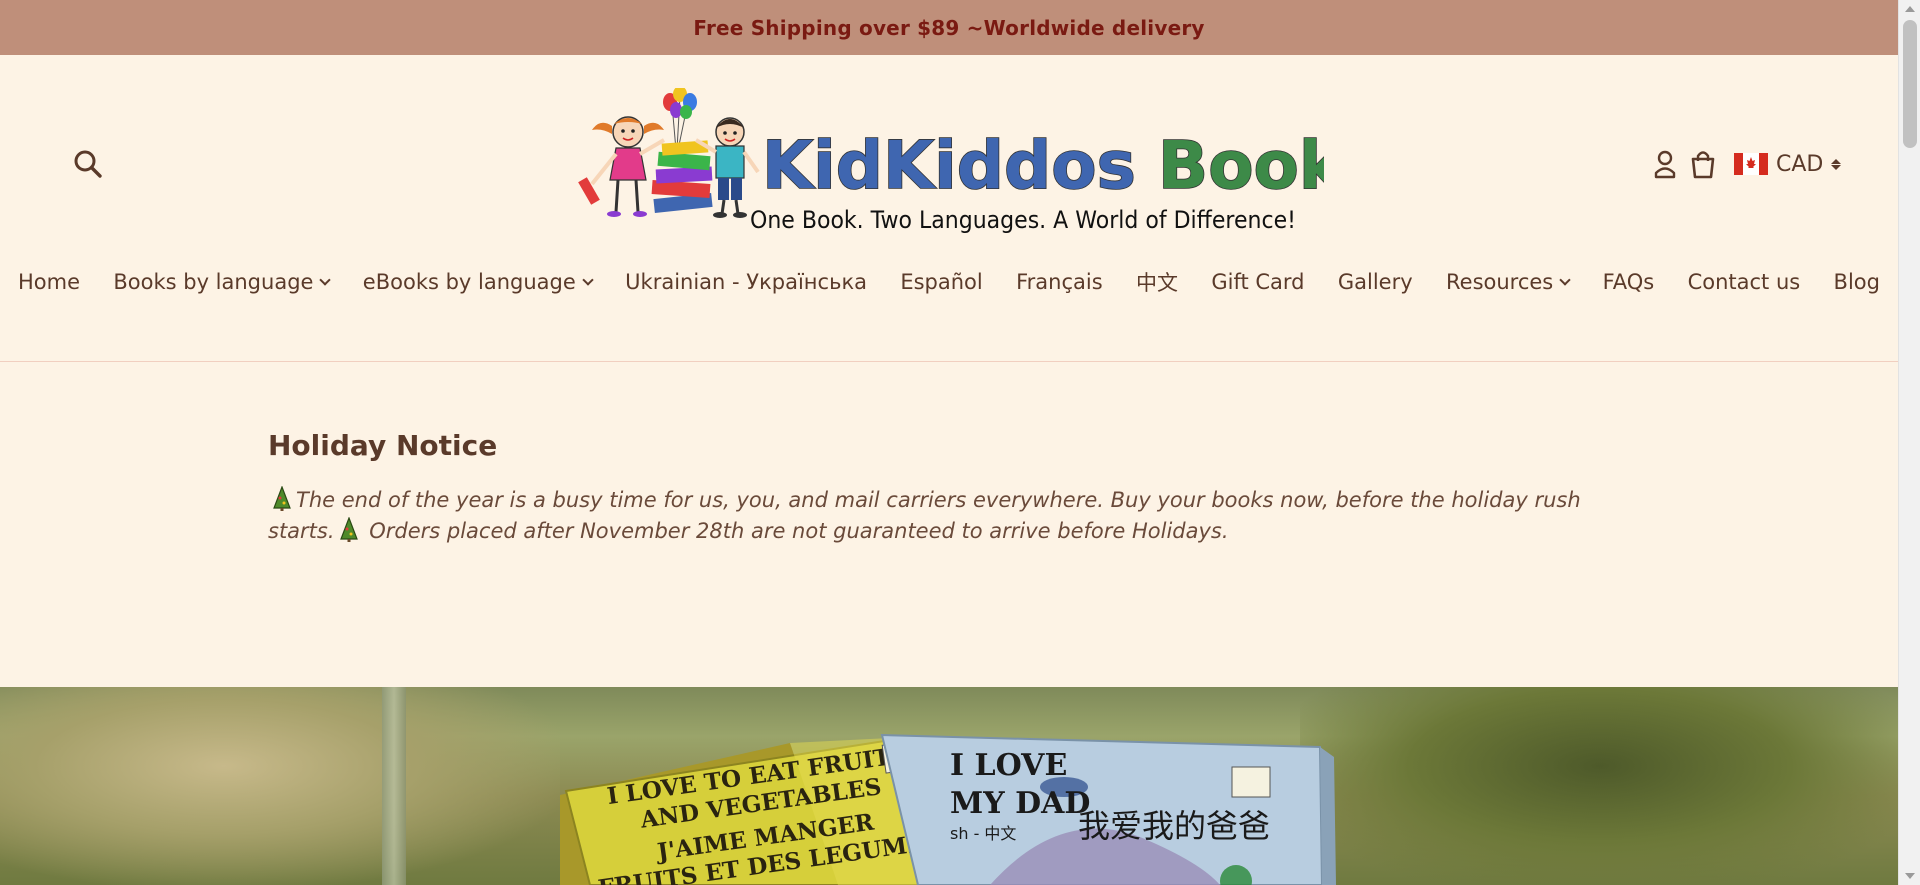  I want to click on nav-item-label: Español, so click(941, 282).